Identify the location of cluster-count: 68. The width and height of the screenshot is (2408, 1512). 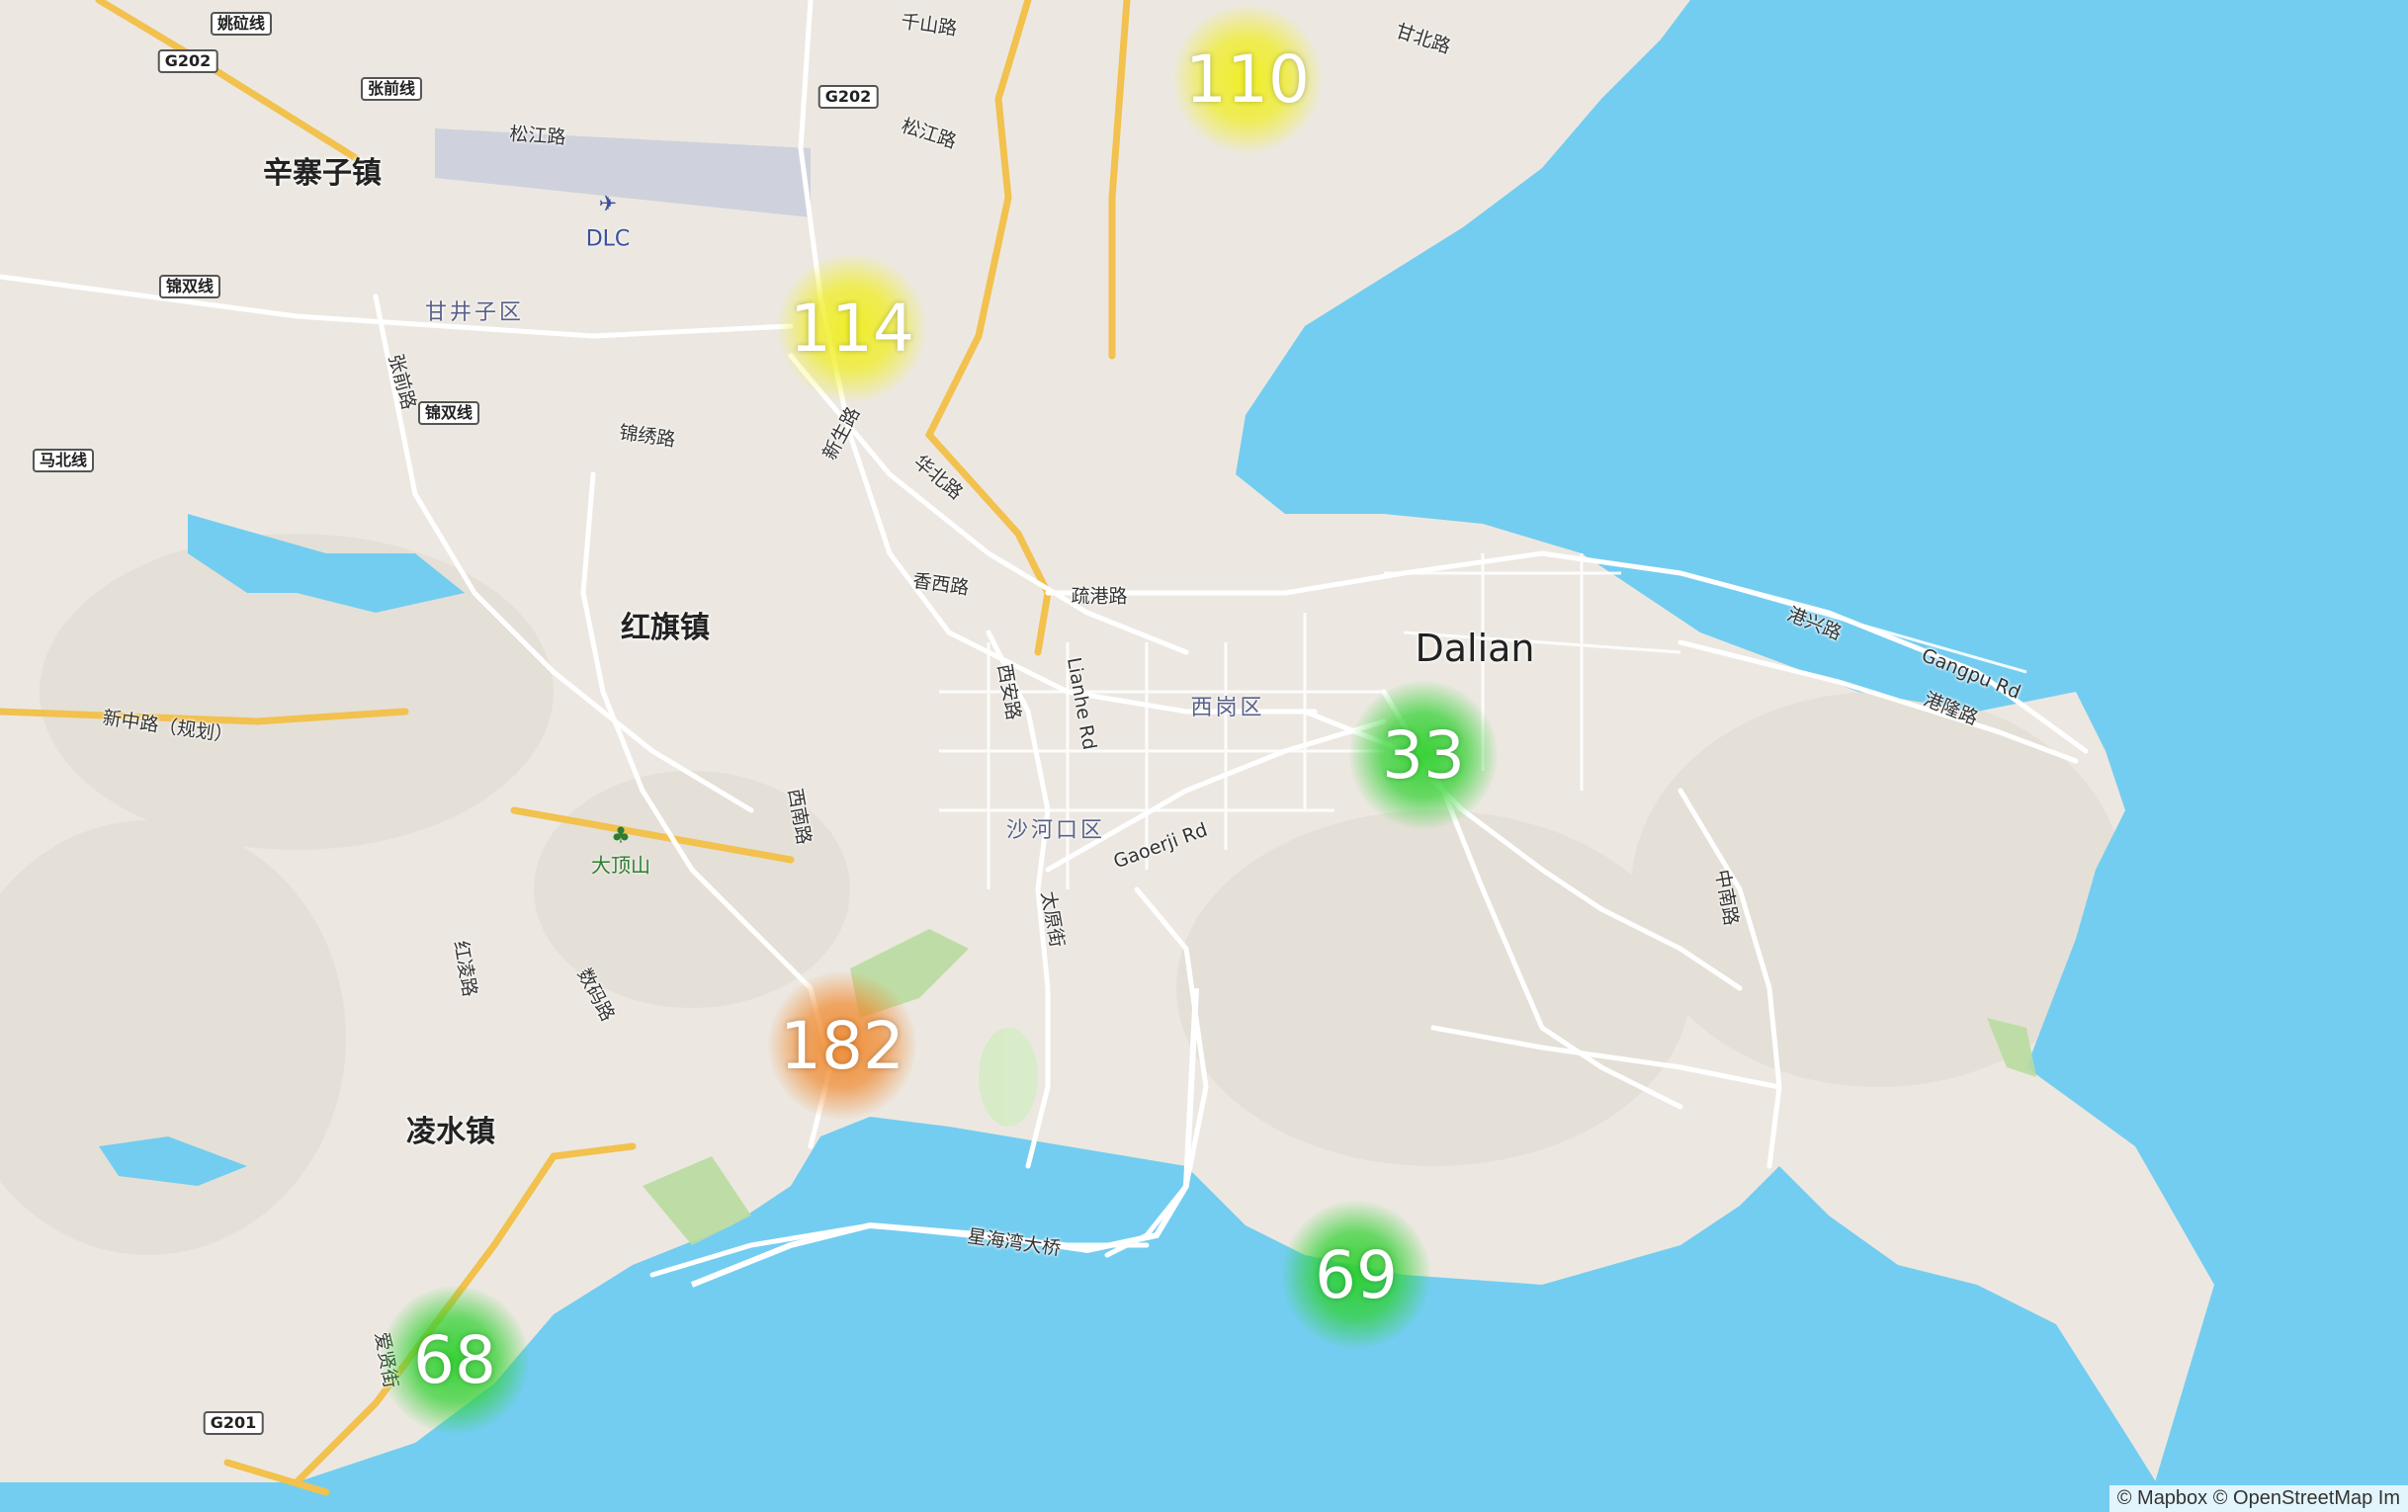
(454, 1359).